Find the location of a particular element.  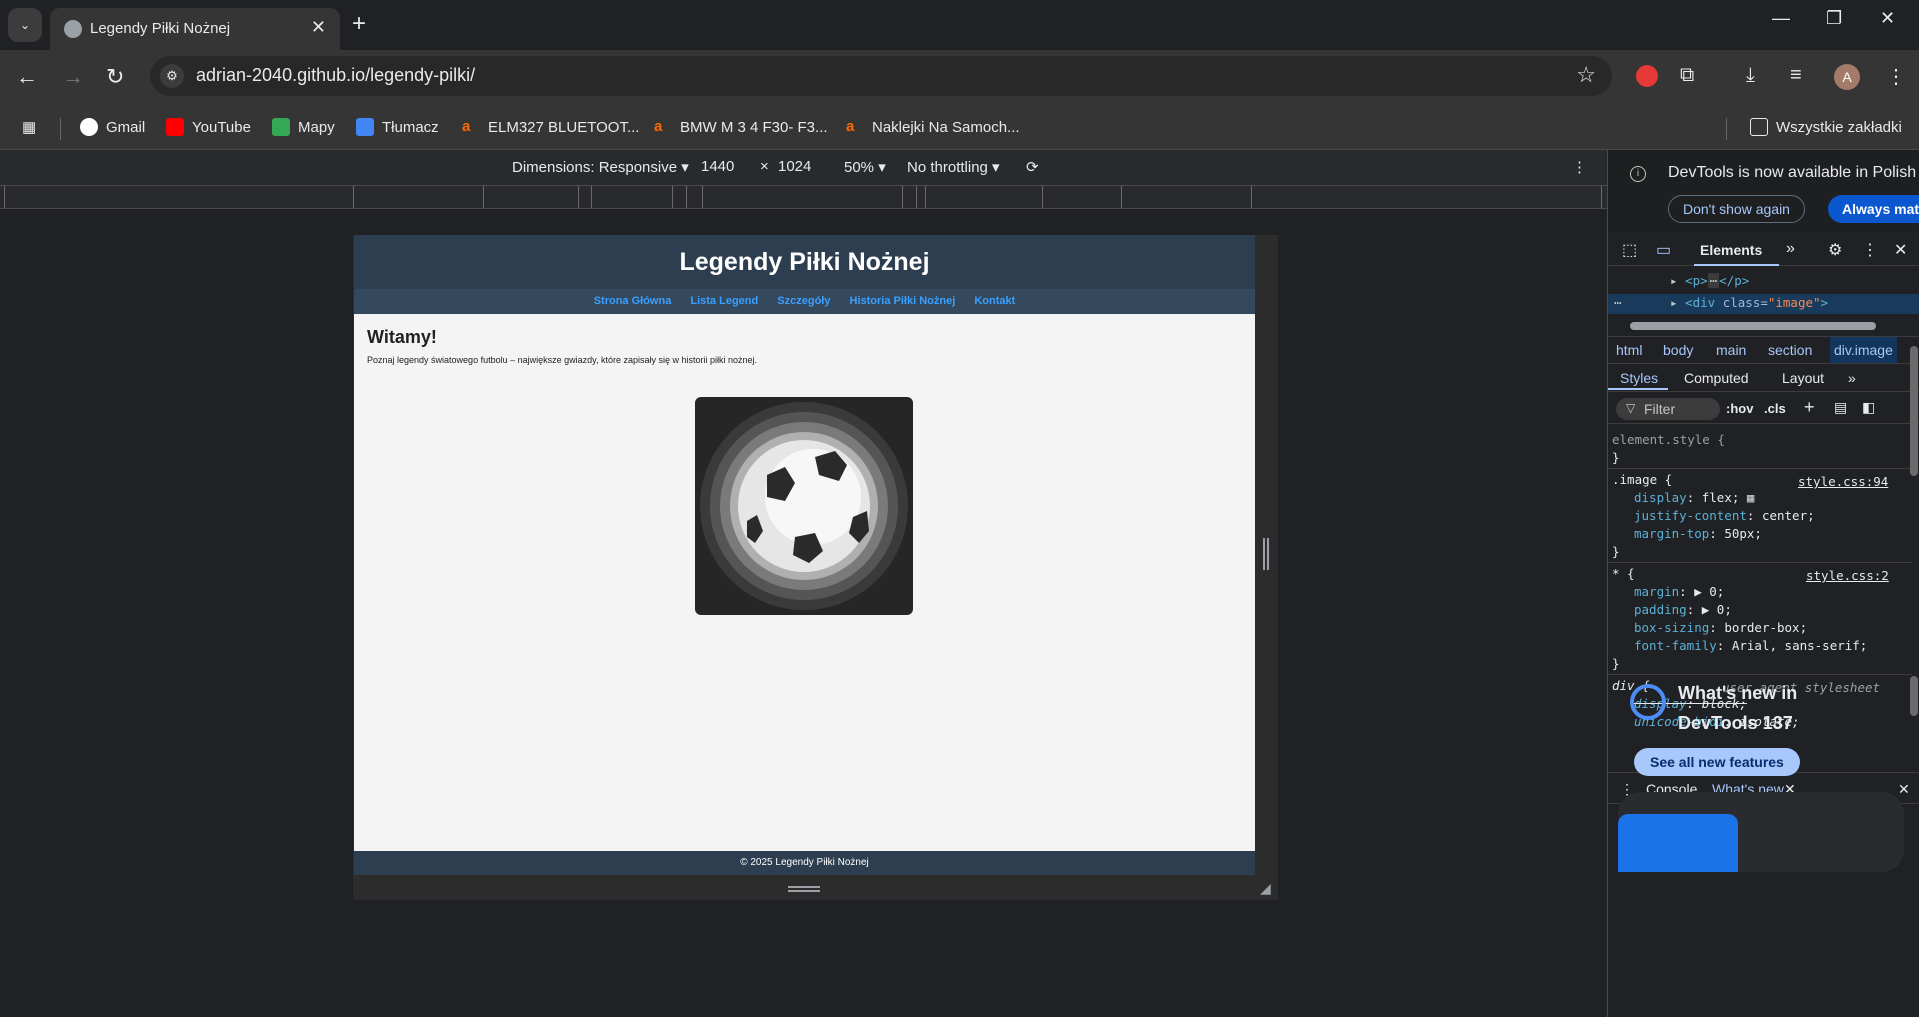

restore-icon: ❐ is located at coordinates (1834, 18).